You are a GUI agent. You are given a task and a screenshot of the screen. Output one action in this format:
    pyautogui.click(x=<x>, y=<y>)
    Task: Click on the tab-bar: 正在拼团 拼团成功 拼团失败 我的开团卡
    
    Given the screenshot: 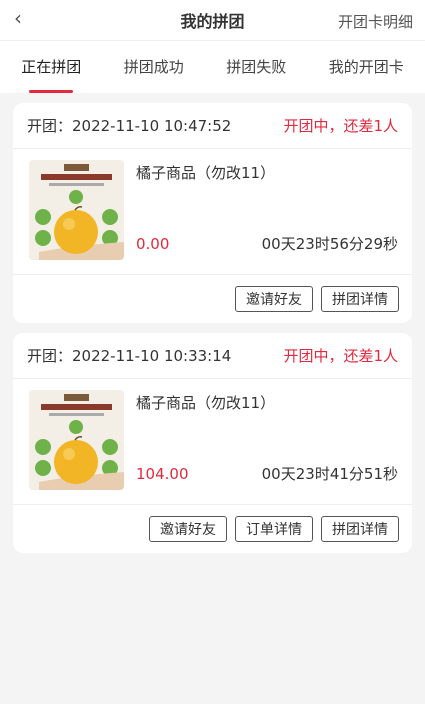 What is the action you would take?
    pyautogui.click(x=212, y=66)
    